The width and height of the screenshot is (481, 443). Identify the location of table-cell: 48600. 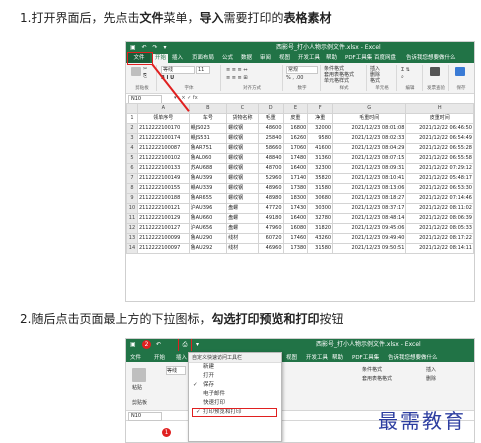
(270, 128).